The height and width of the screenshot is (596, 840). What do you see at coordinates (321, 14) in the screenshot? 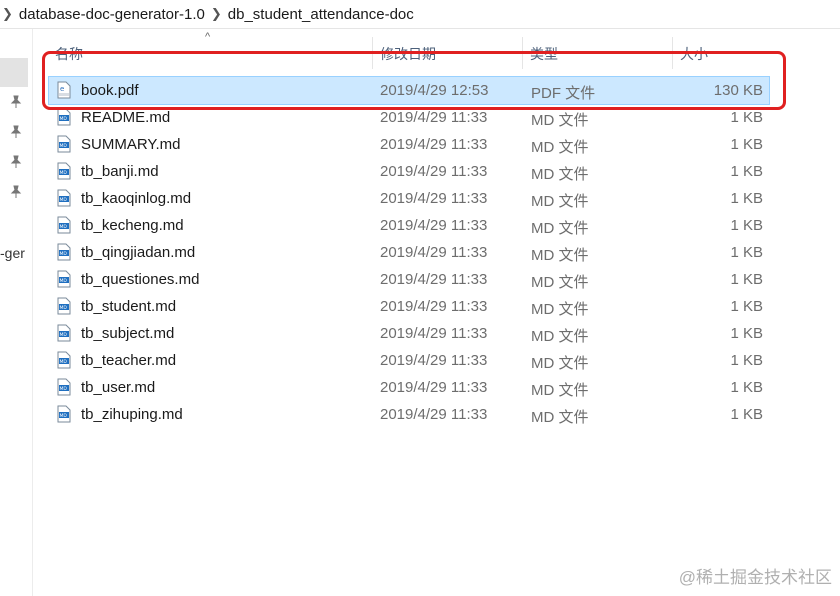
I see `breadcrumb-item-current: db_student_attendance-doc` at bounding box center [321, 14].